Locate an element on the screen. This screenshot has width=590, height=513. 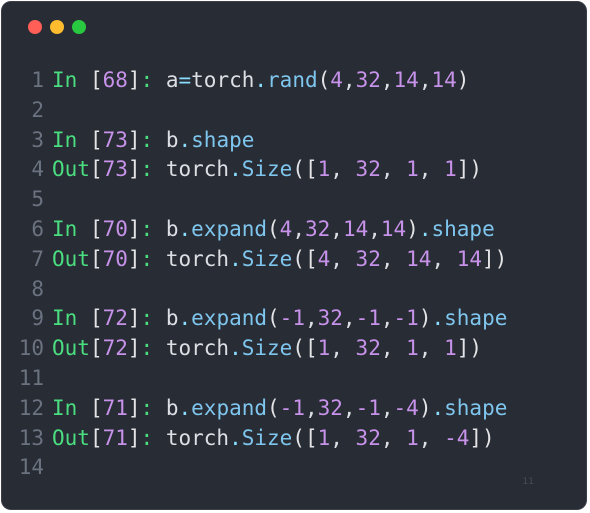
code-line: 14 is located at coordinates (295, 468).